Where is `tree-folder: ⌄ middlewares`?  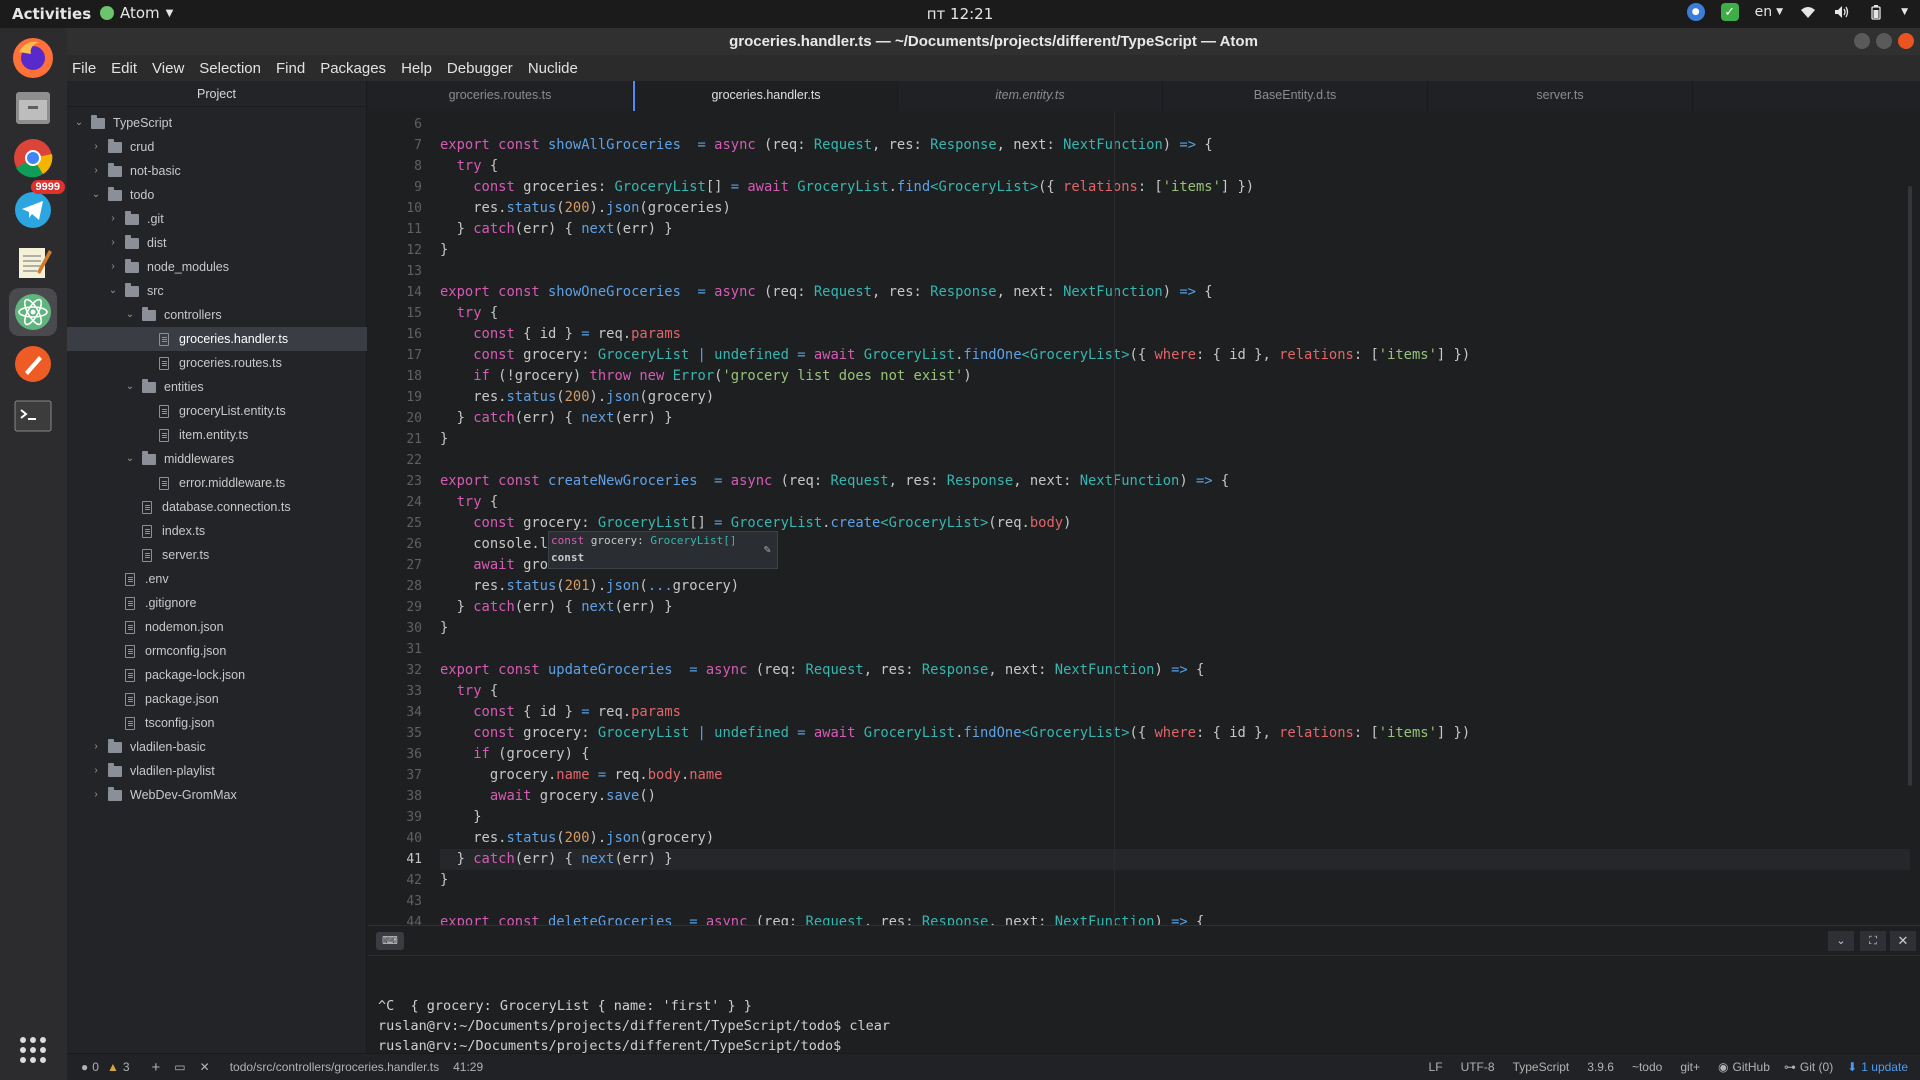
tree-folder: ⌄ middlewares is located at coordinates (217, 459).